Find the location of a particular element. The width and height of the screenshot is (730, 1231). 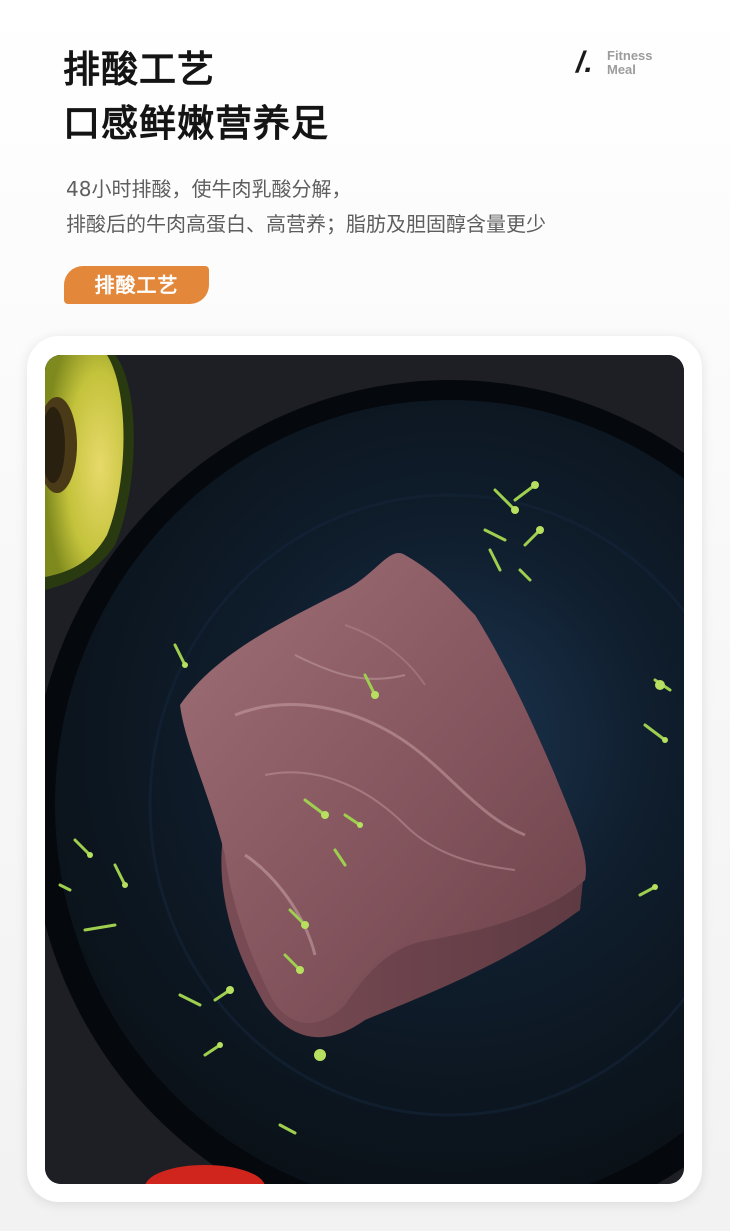

process-tag-badge: 排酸工艺 is located at coordinates (136, 285).